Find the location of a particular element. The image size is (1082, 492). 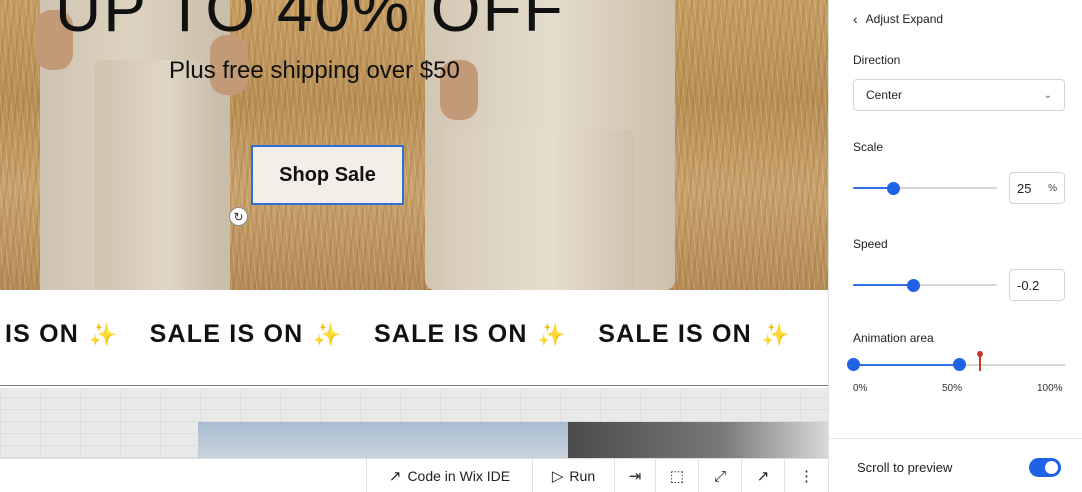

scale-input: 25 % is located at coordinates (1037, 188).